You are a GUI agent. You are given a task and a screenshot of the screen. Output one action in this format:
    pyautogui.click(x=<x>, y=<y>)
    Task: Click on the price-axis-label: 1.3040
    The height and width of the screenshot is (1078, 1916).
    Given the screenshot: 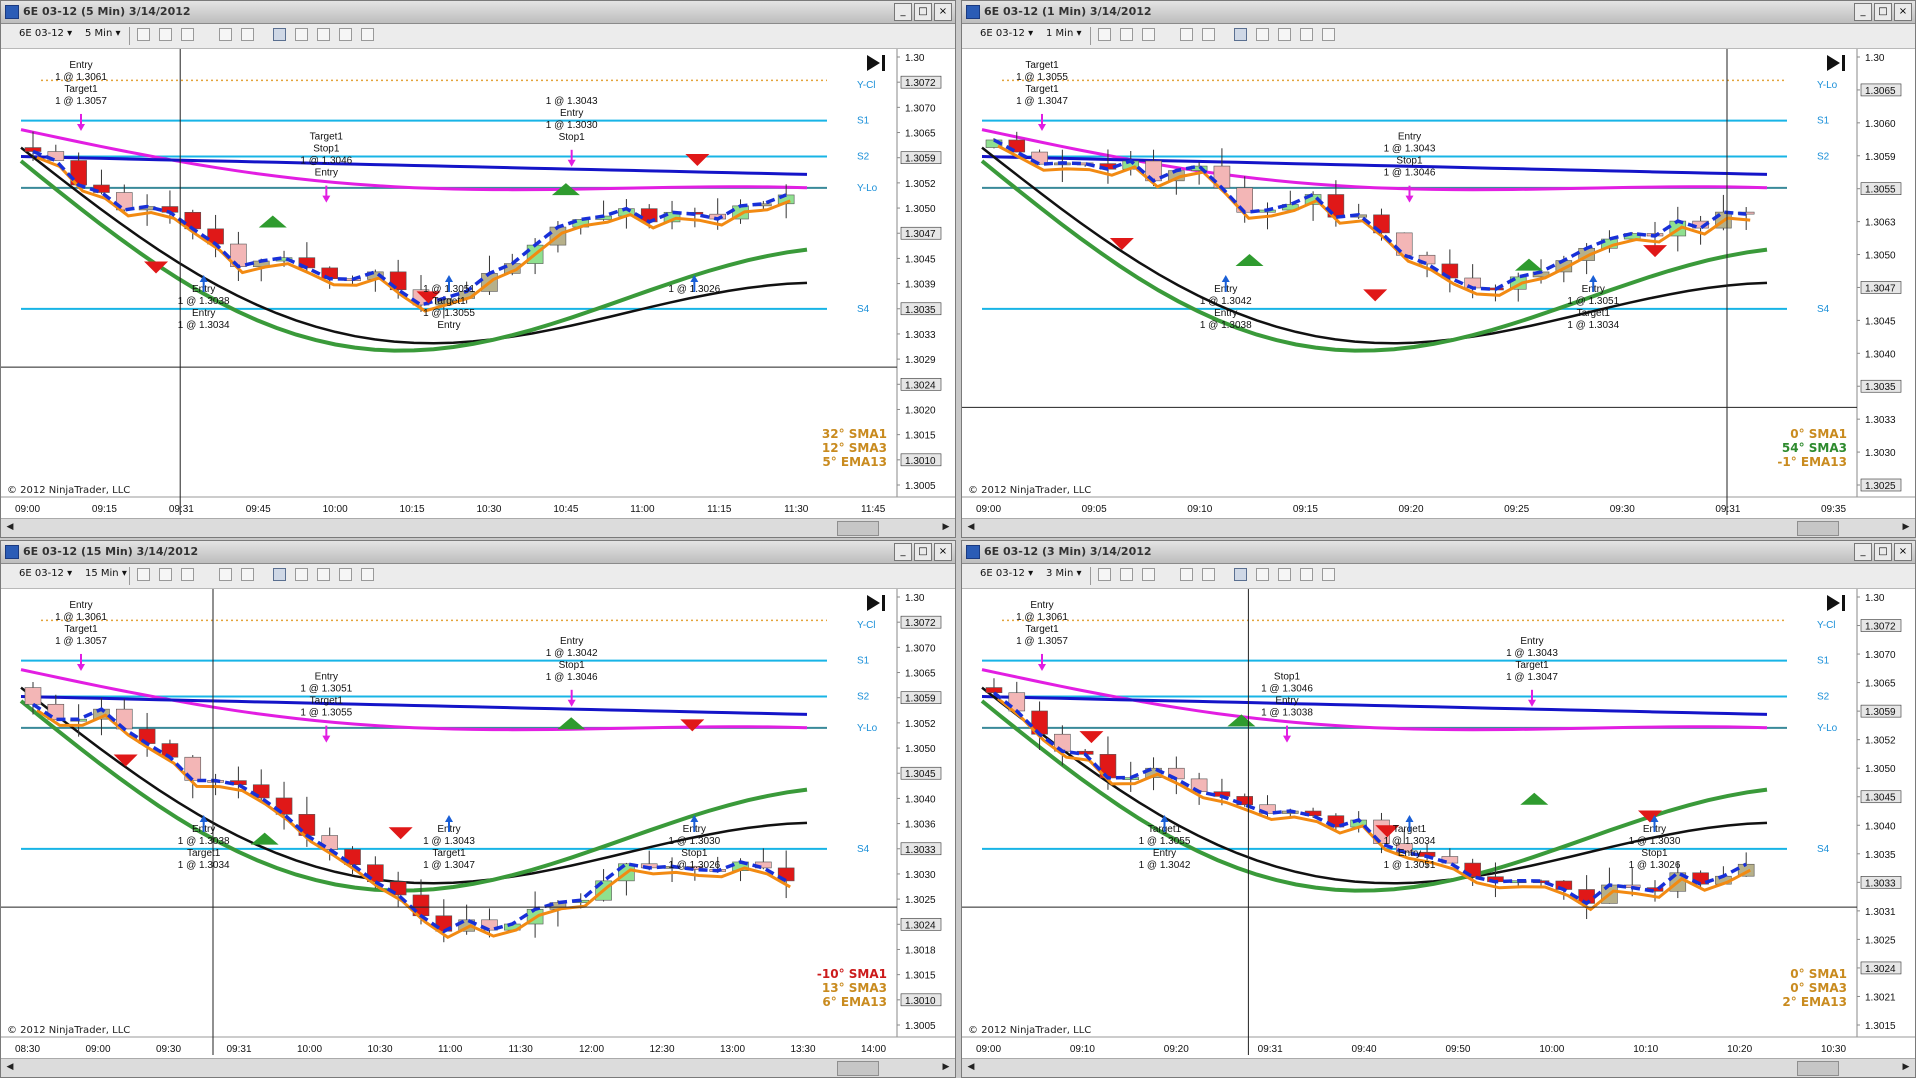 What is the action you would take?
    pyautogui.click(x=920, y=799)
    